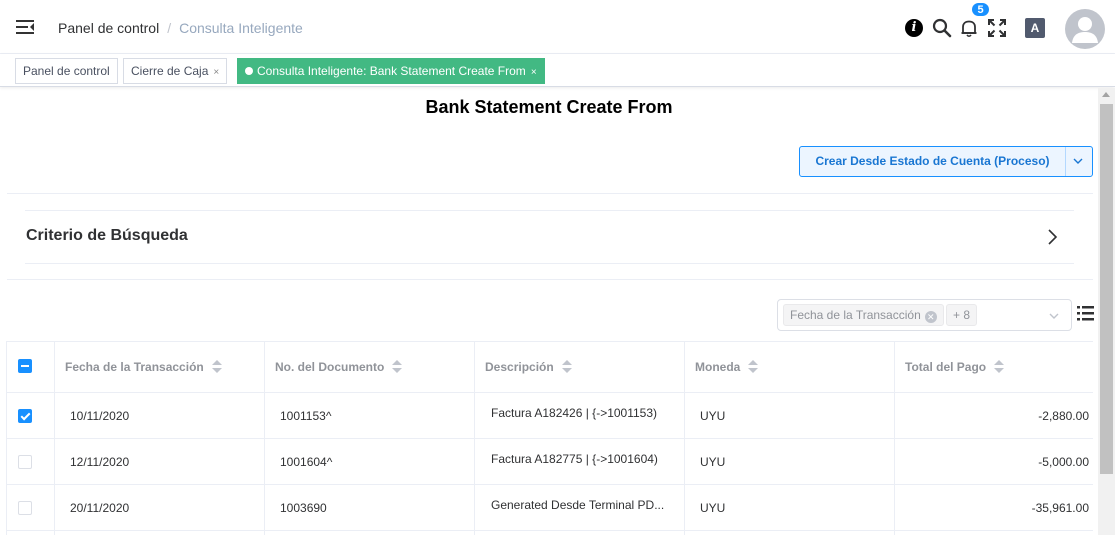  Describe the element at coordinates (962, 315) in the screenshot. I see `more-columns-chip: + 8` at that location.